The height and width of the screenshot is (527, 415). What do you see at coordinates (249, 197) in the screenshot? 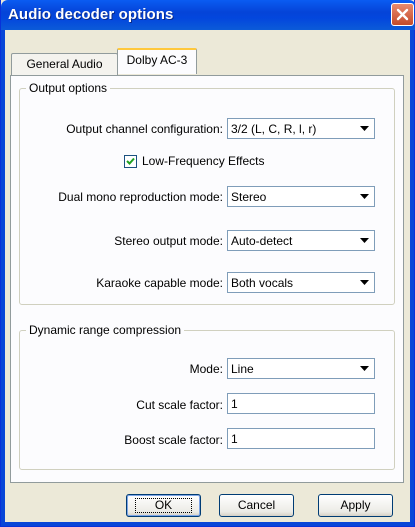
I see `select-value: Stereo` at bounding box center [249, 197].